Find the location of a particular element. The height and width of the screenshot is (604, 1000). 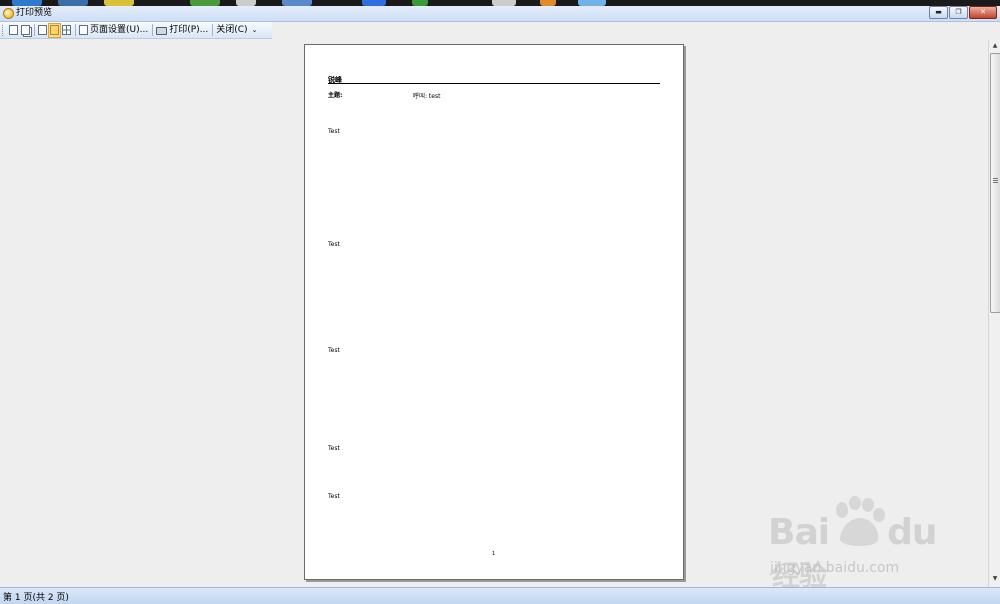

page-number: 1 is located at coordinates (494, 554).